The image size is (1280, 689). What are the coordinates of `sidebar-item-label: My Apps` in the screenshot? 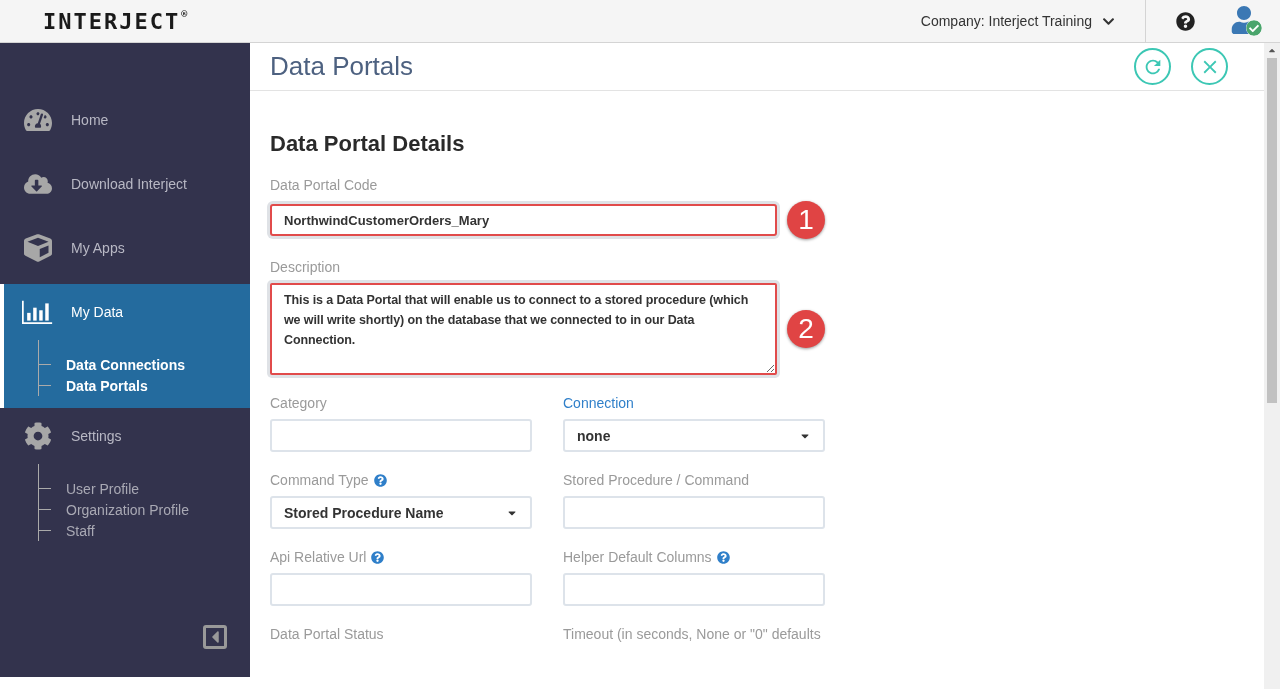 It's located at (98, 248).